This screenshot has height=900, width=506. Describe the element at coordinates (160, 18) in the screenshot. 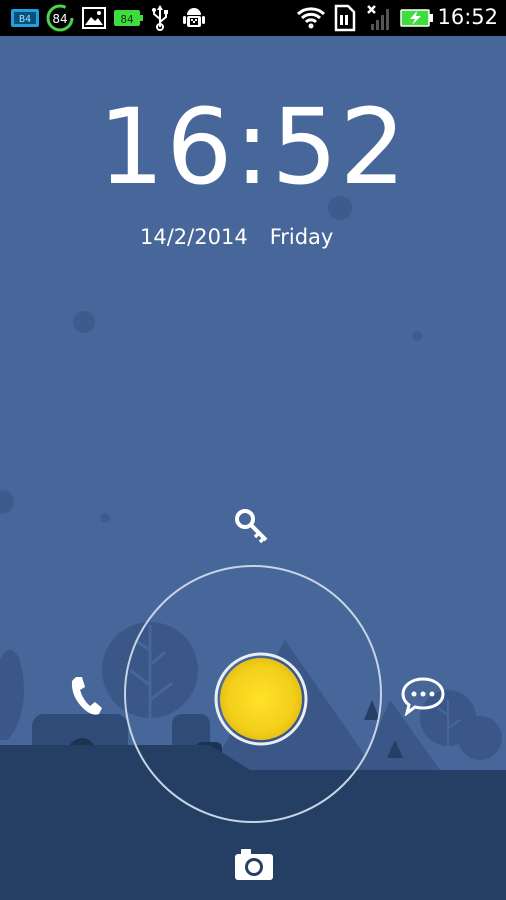

I see `usb-icon` at that location.